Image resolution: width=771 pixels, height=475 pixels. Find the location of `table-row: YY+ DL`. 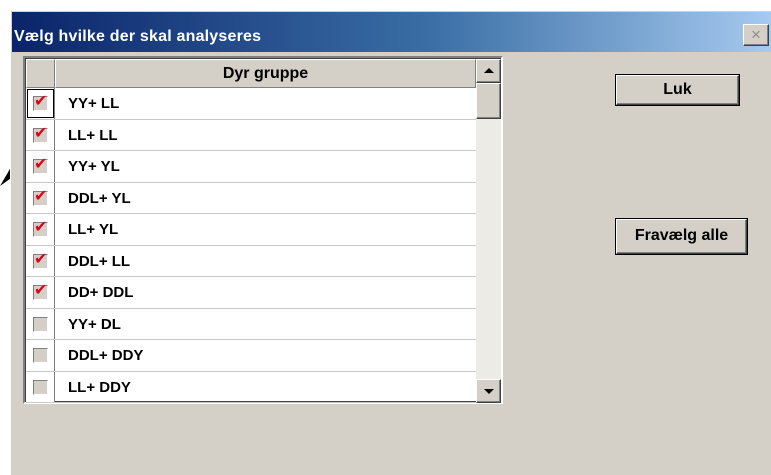

table-row: YY+ DL is located at coordinates (251, 324).